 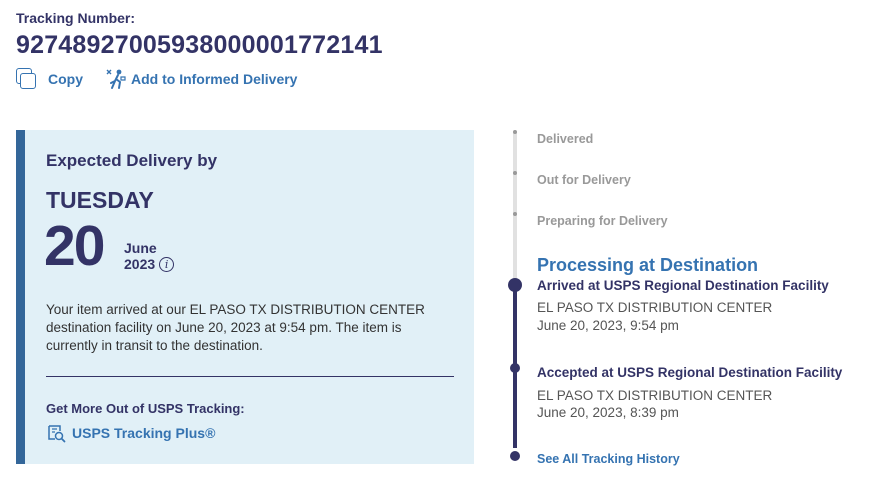 What do you see at coordinates (145, 408) in the screenshot?
I see `more-tracking-title: Get More Out of USPS Tracking:` at bounding box center [145, 408].